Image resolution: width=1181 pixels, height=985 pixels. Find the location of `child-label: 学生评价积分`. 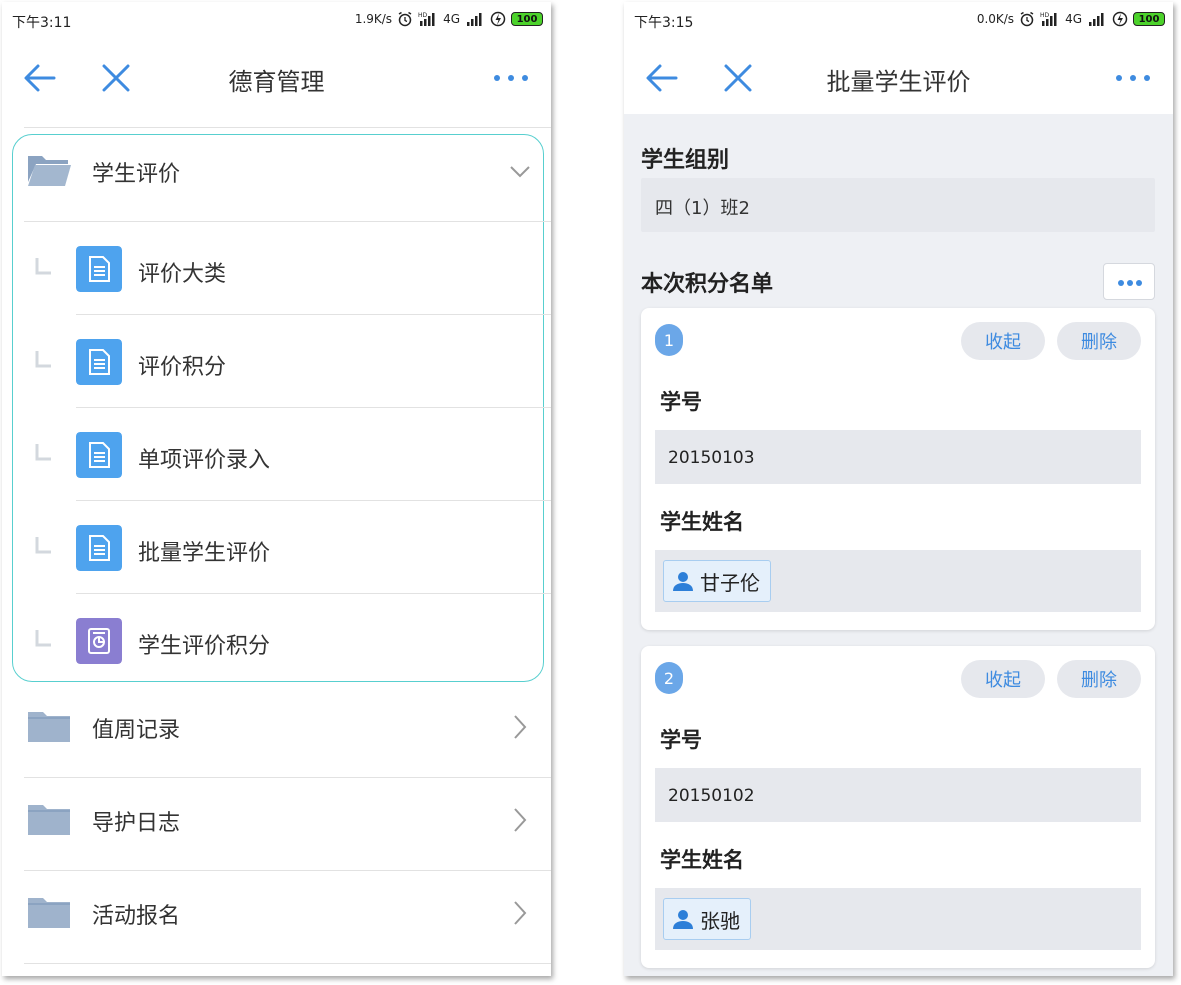

child-label: 学生评价积分 is located at coordinates (204, 646).